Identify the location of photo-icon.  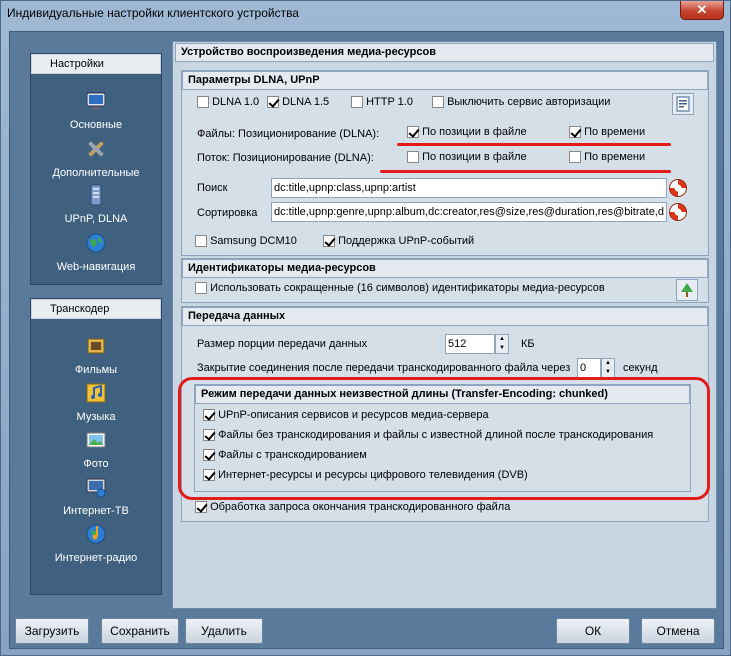
(96, 440).